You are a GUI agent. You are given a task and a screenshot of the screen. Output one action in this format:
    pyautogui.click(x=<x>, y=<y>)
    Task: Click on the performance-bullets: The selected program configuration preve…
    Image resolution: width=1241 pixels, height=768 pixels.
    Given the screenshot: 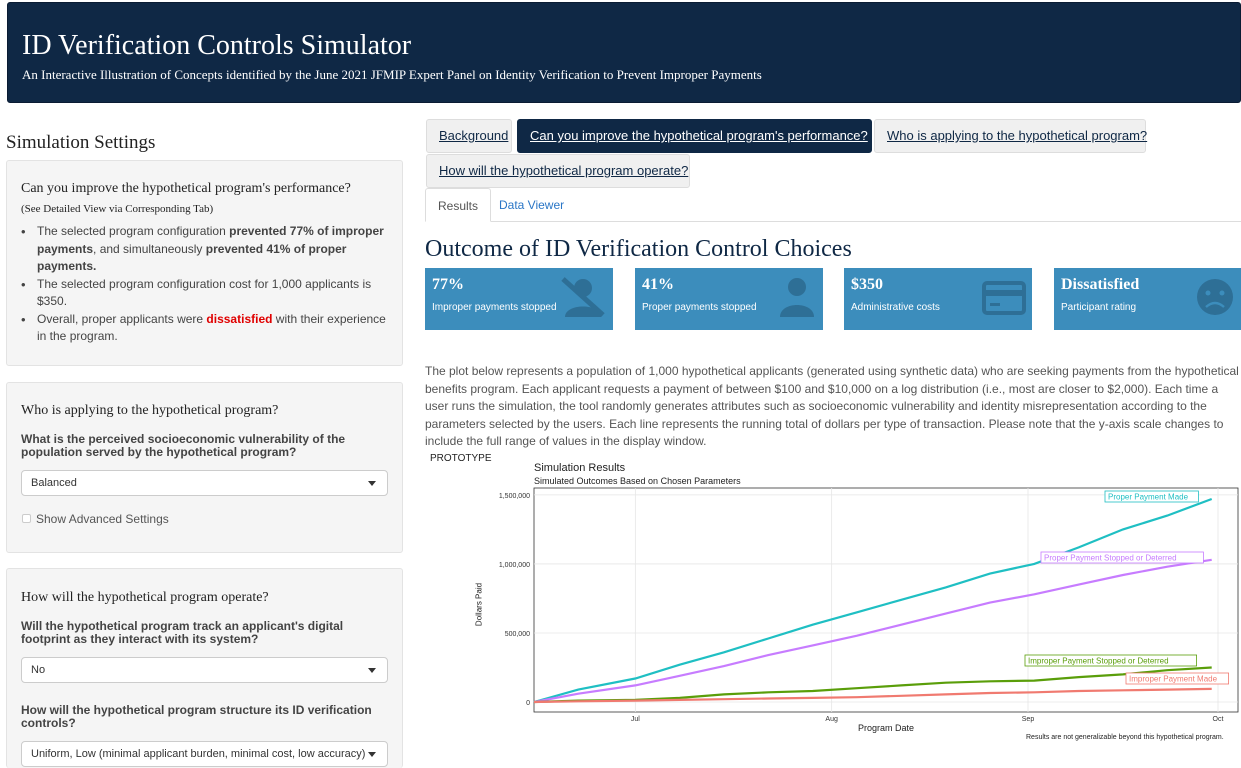 What is the action you would take?
    pyautogui.click(x=199, y=284)
    